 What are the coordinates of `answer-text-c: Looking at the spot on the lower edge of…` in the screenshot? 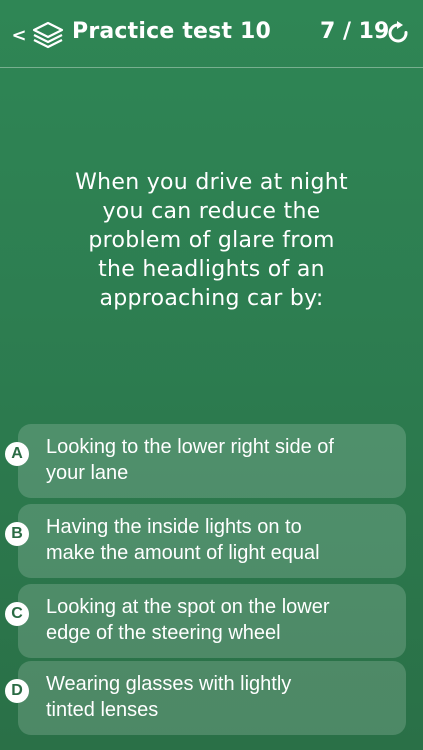 It's located at (221, 620).